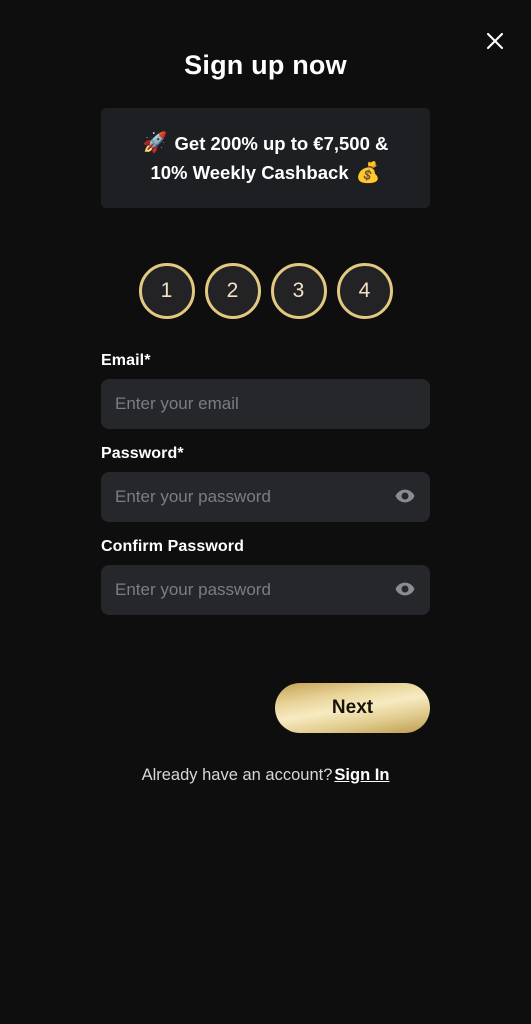 The width and height of the screenshot is (531, 1024). What do you see at coordinates (265, 708) in the screenshot?
I see `submit-row: Next` at bounding box center [265, 708].